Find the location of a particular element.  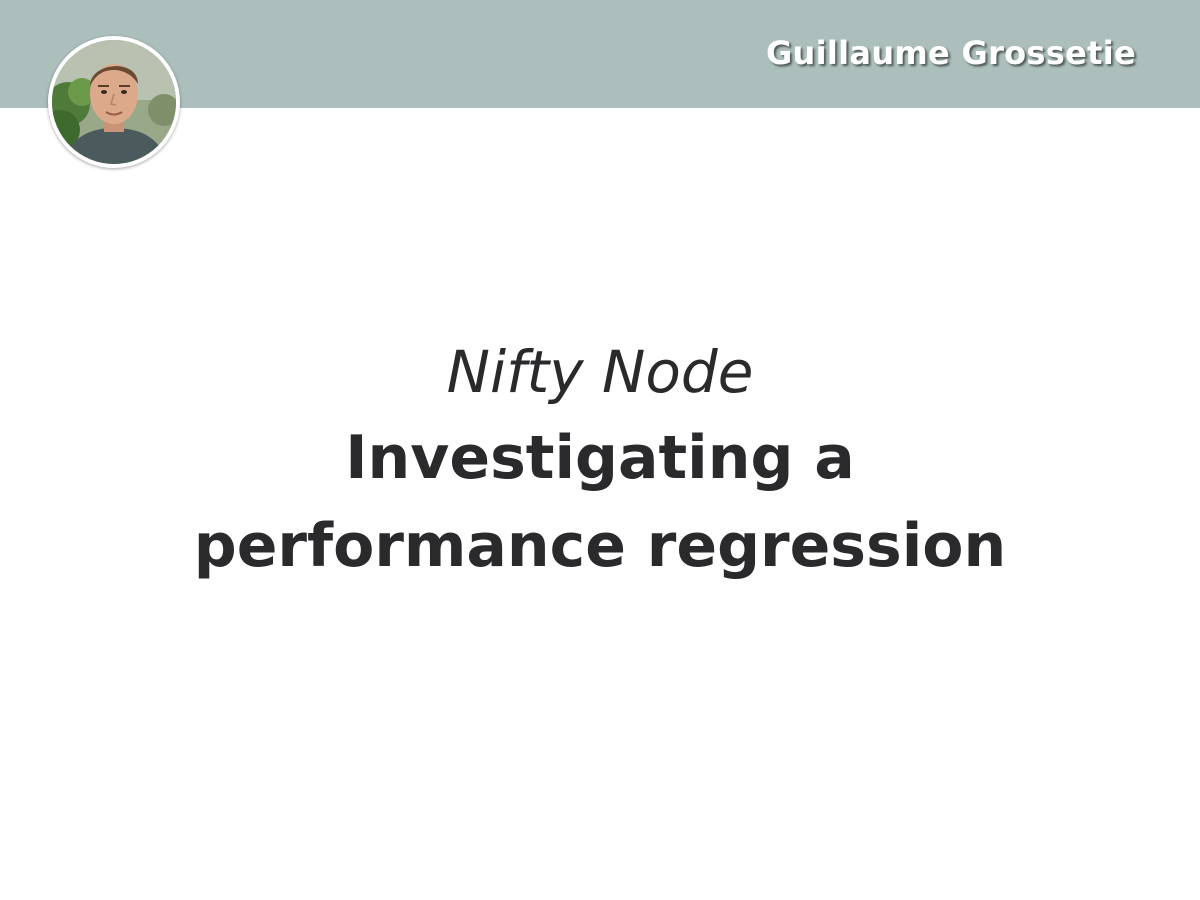

slide-subtitle: Nifty Node is located at coordinates (600, 372).